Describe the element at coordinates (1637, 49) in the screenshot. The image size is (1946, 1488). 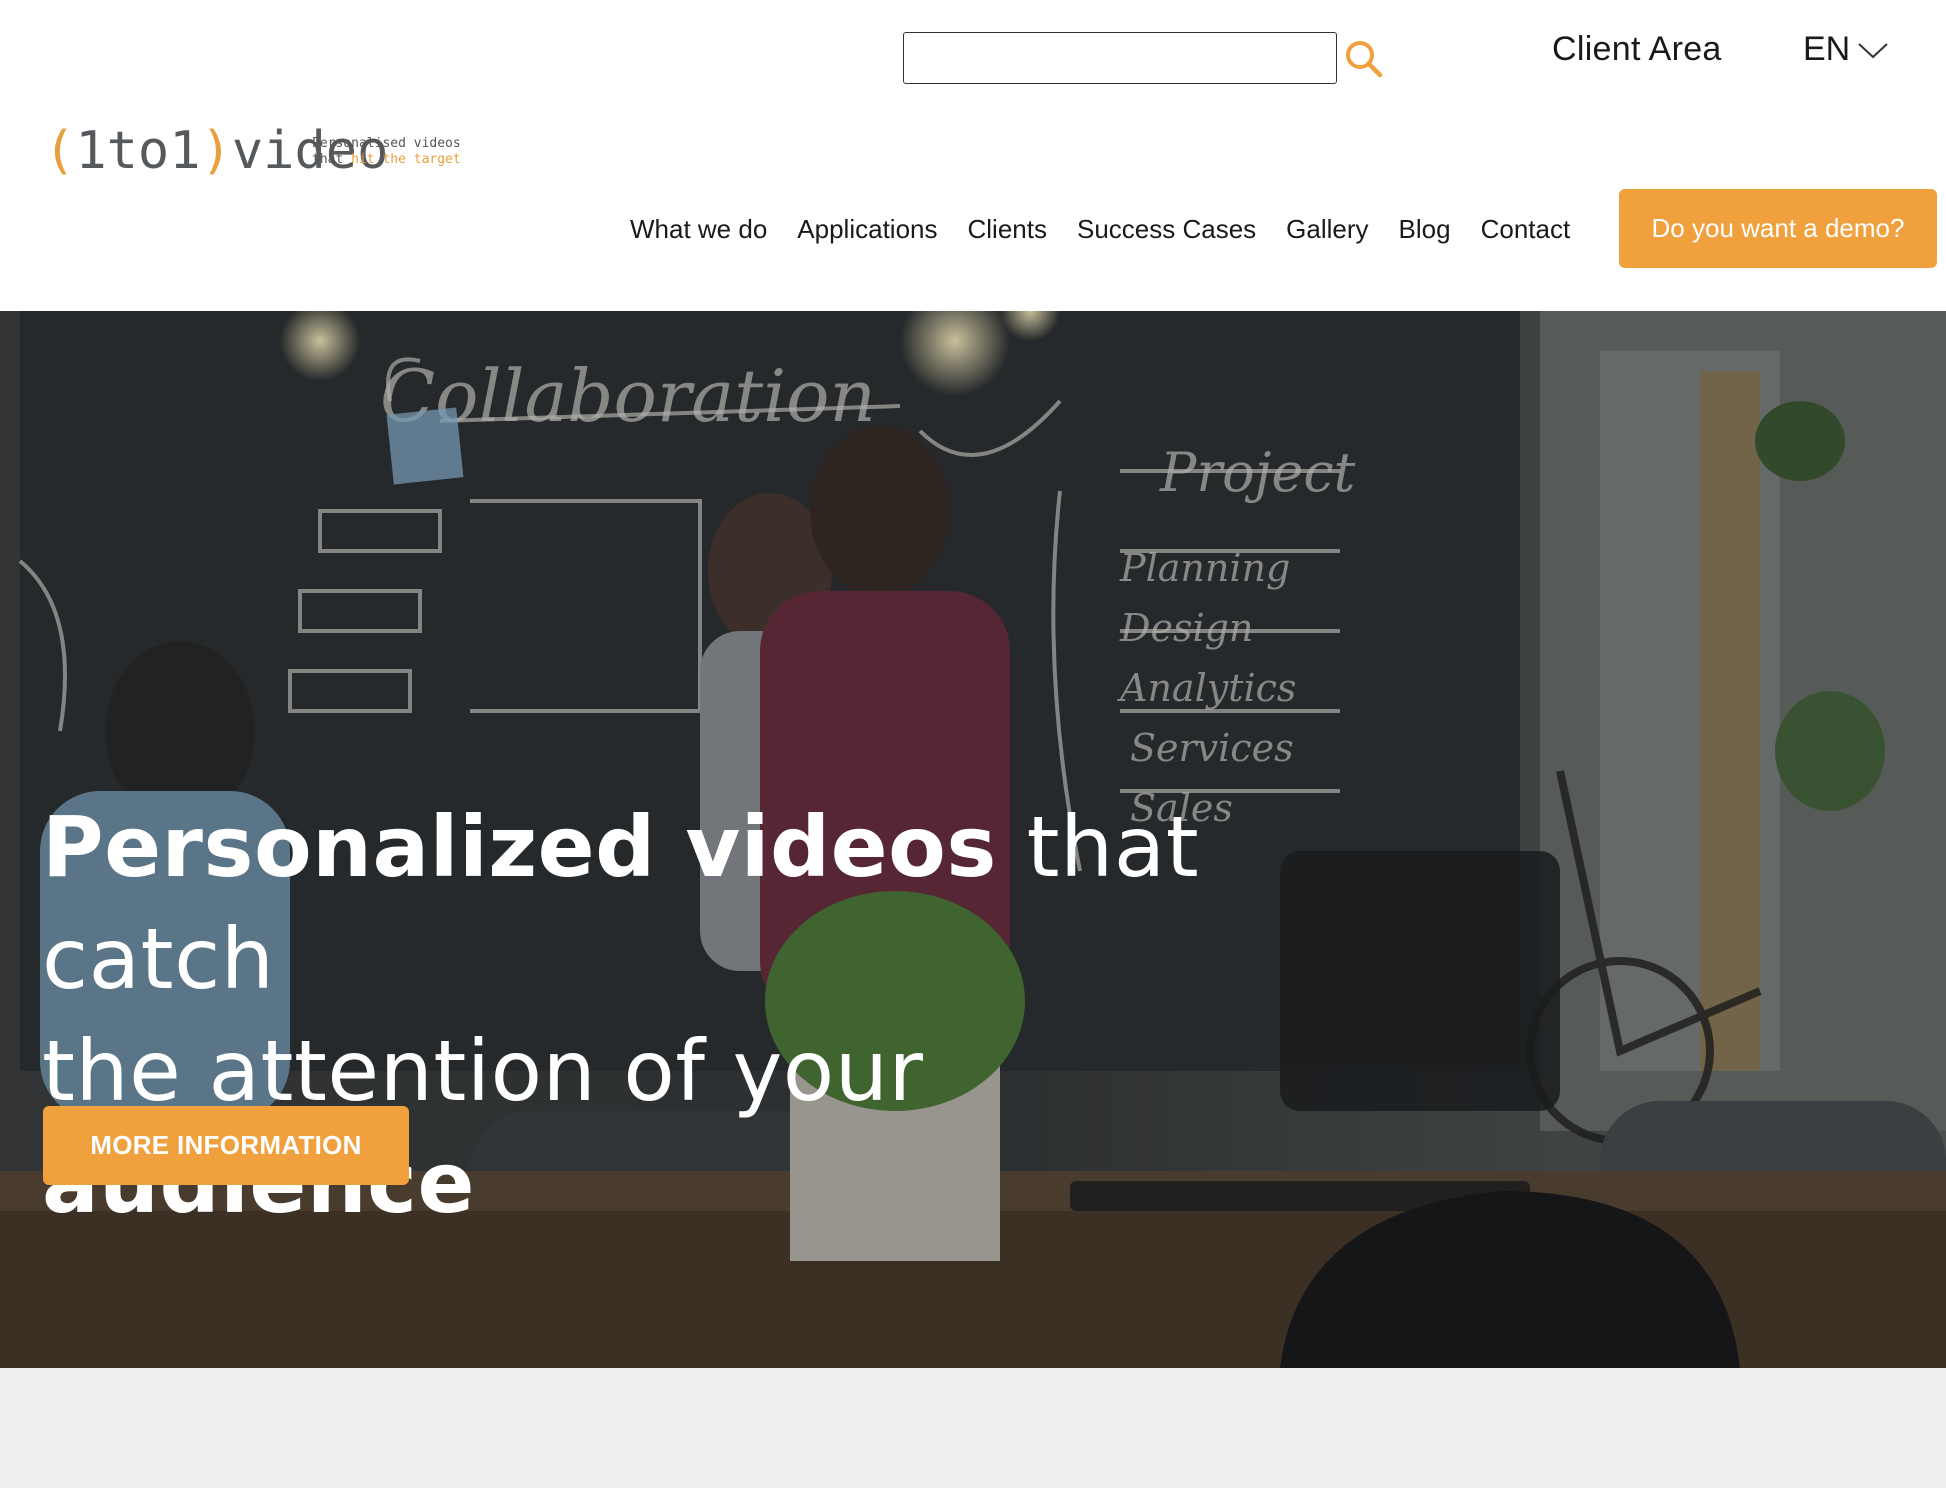
I see `client-area-link: Client Area` at that location.